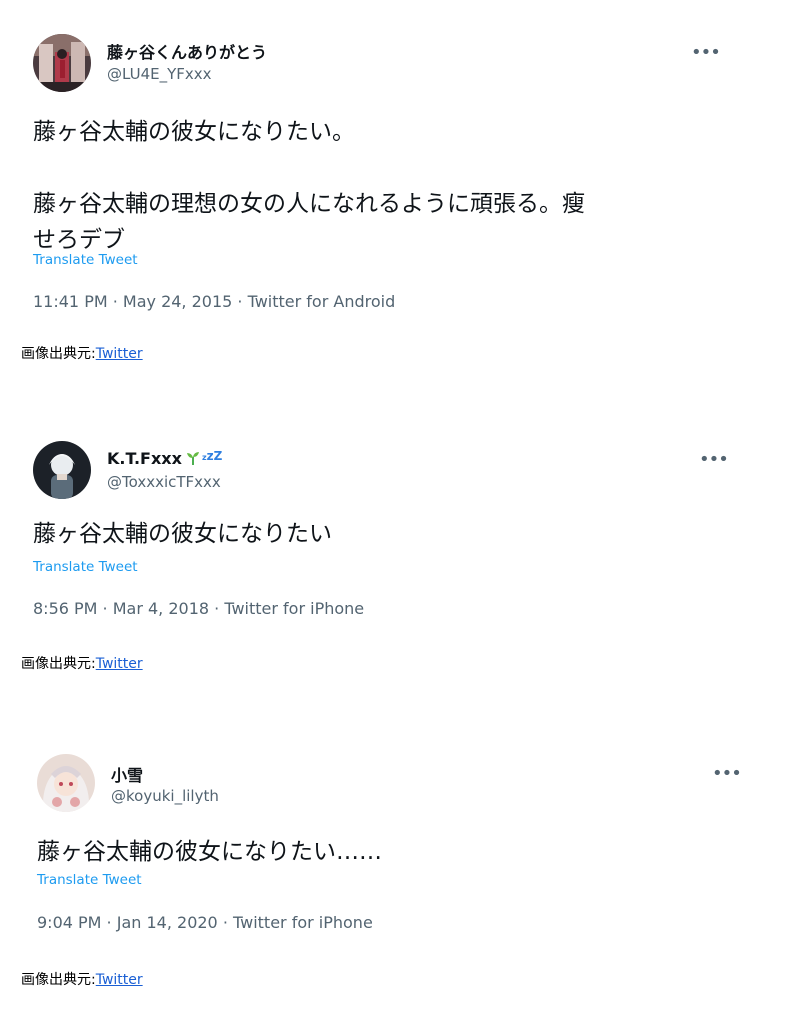 The width and height of the screenshot is (808, 1024). Describe the element at coordinates (192, 458) in the screenshot. I see `sprout-icon` at that location.